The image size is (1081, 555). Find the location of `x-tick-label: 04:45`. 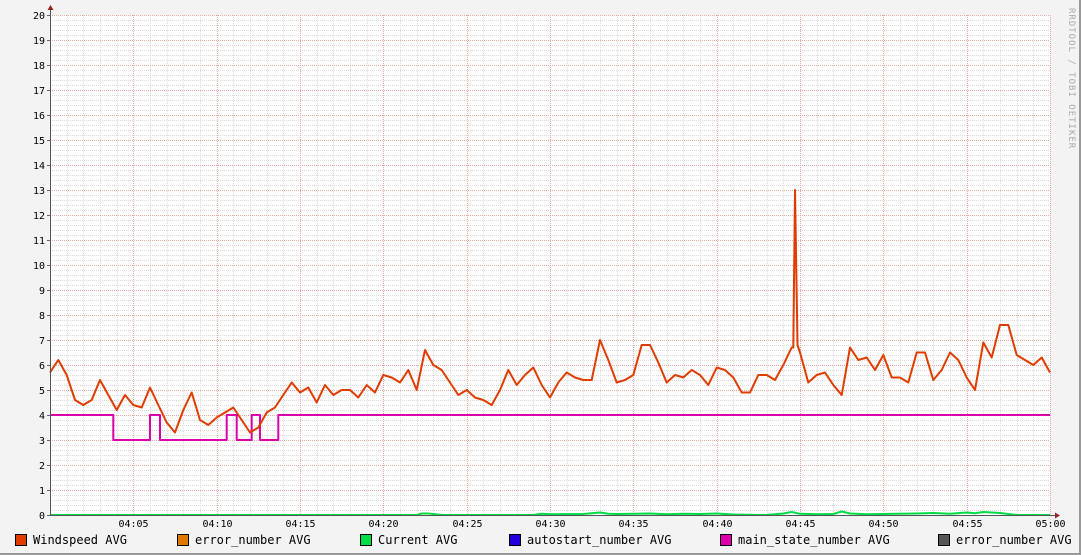

x-tick-label: 04:45 is located at coordinates (800, 524).